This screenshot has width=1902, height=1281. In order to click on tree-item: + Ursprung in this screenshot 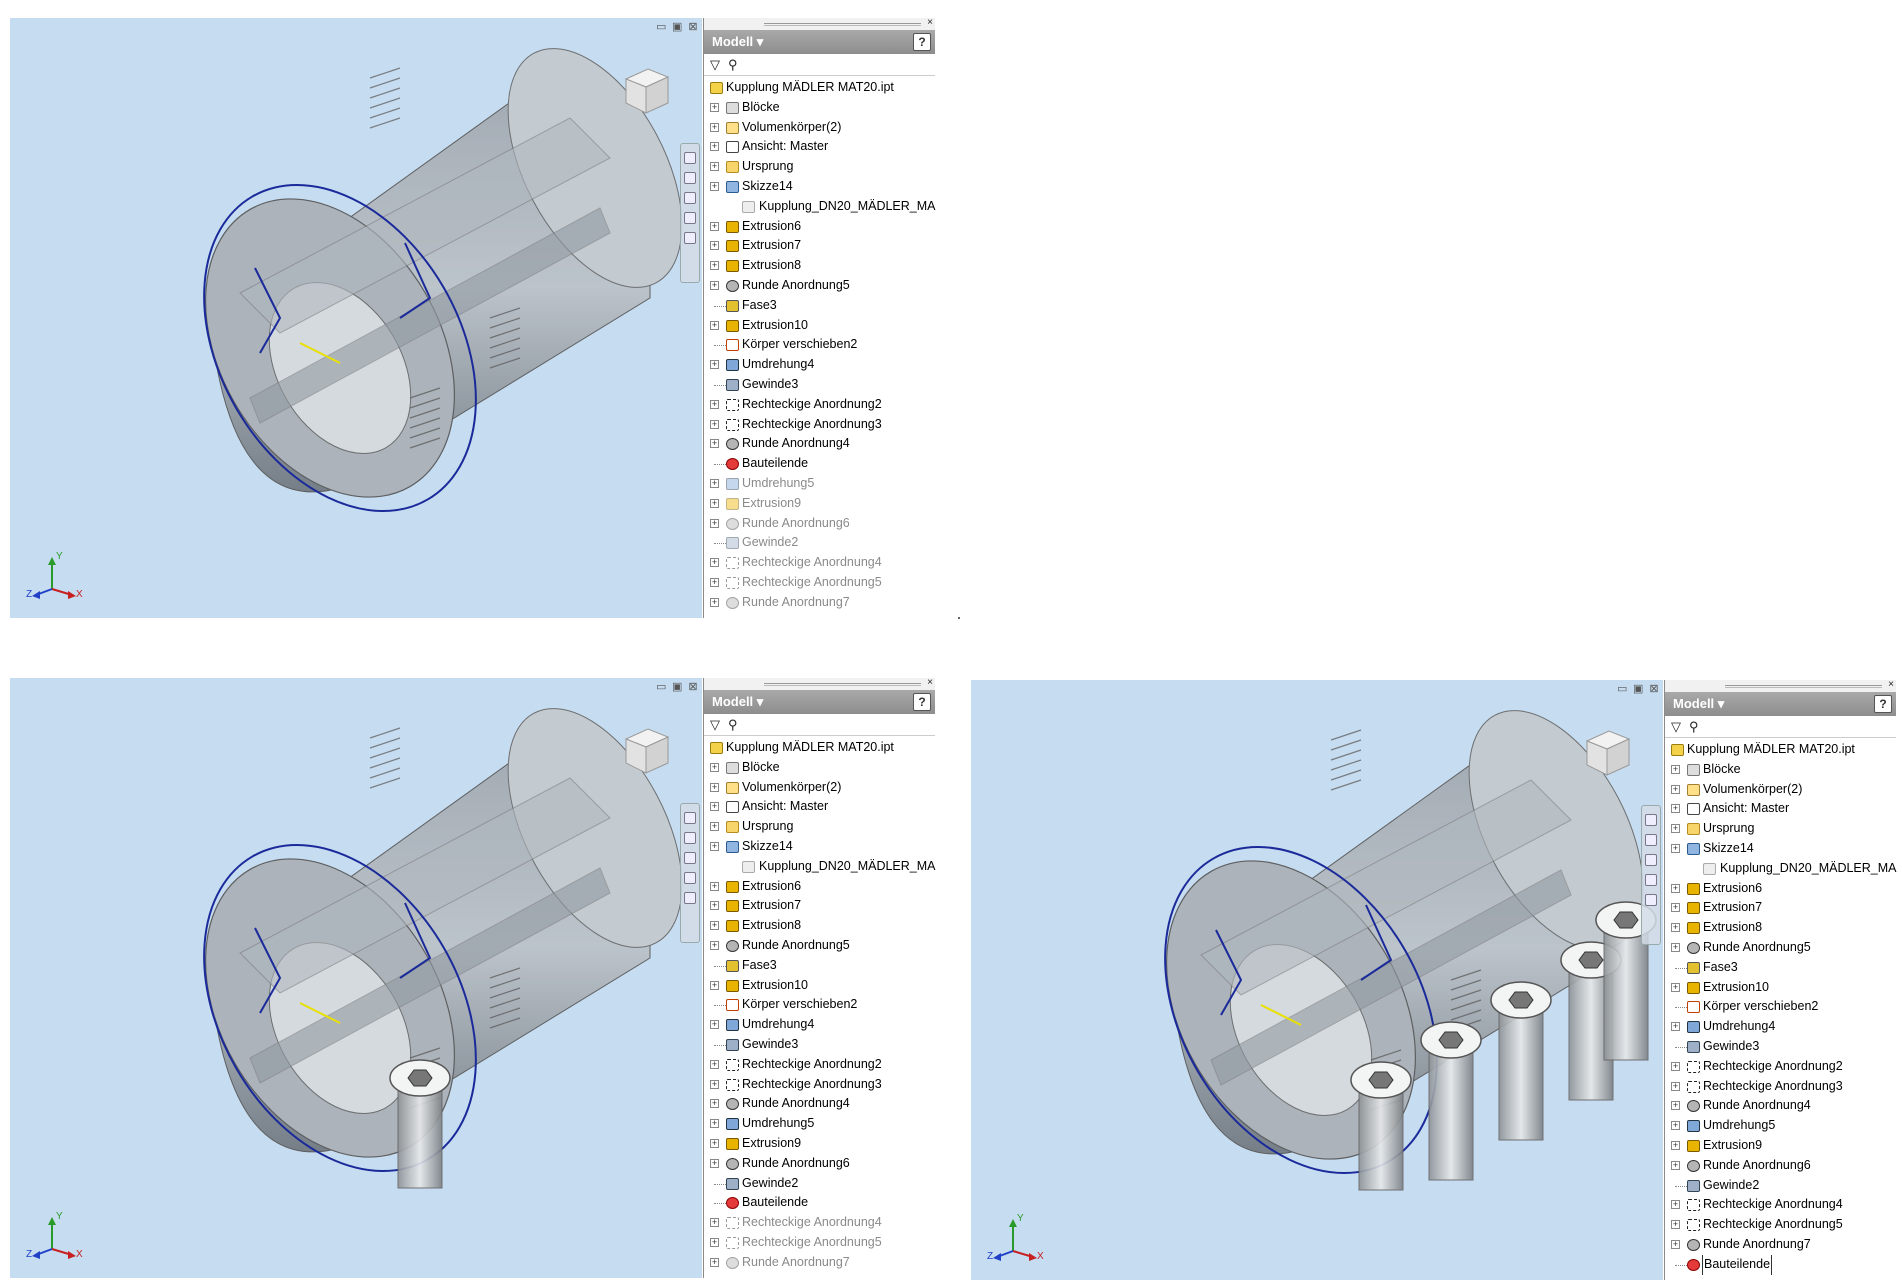, I will do `click(1781, 829)`.